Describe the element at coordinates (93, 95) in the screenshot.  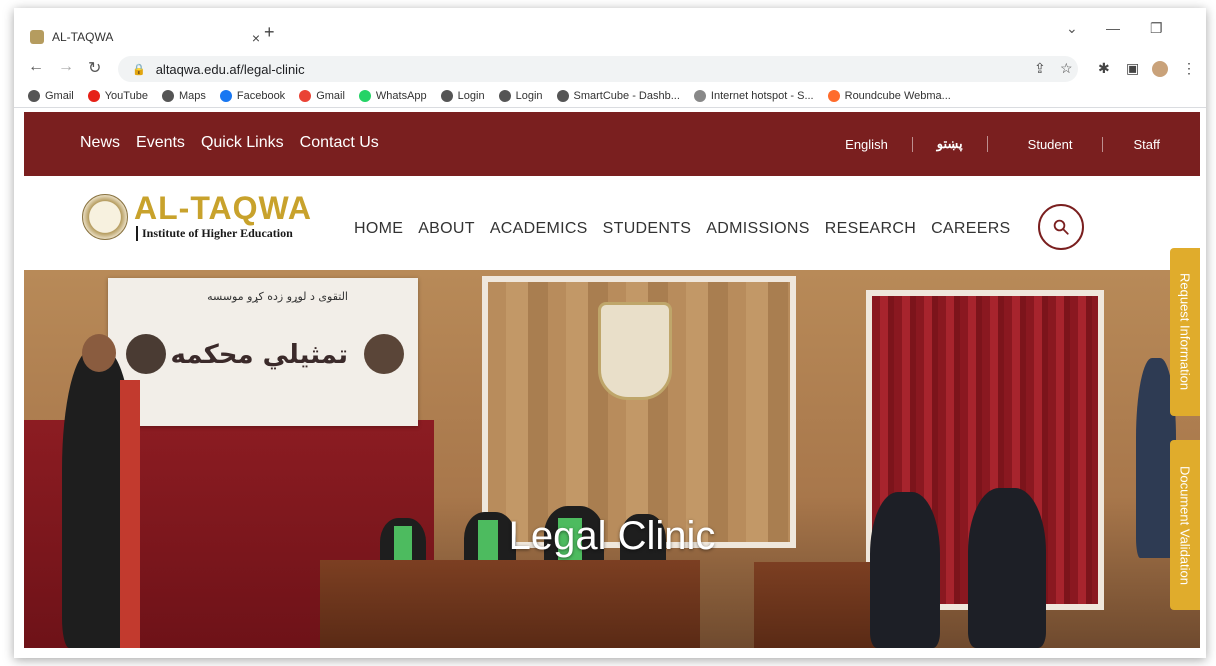
I see `youtube-icon` at that location.